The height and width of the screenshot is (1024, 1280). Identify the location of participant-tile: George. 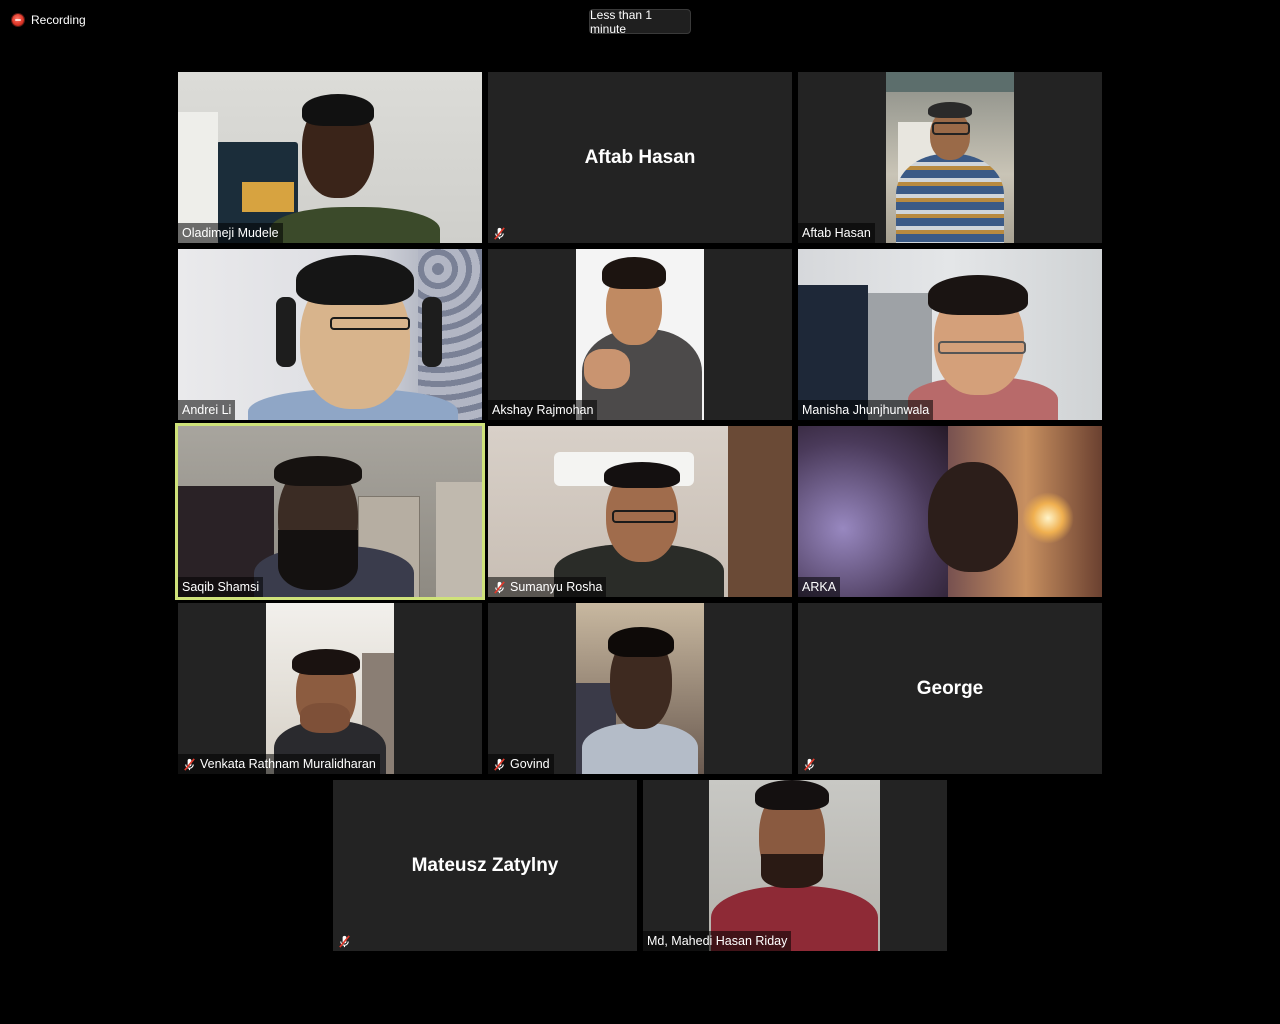
(950, 688).